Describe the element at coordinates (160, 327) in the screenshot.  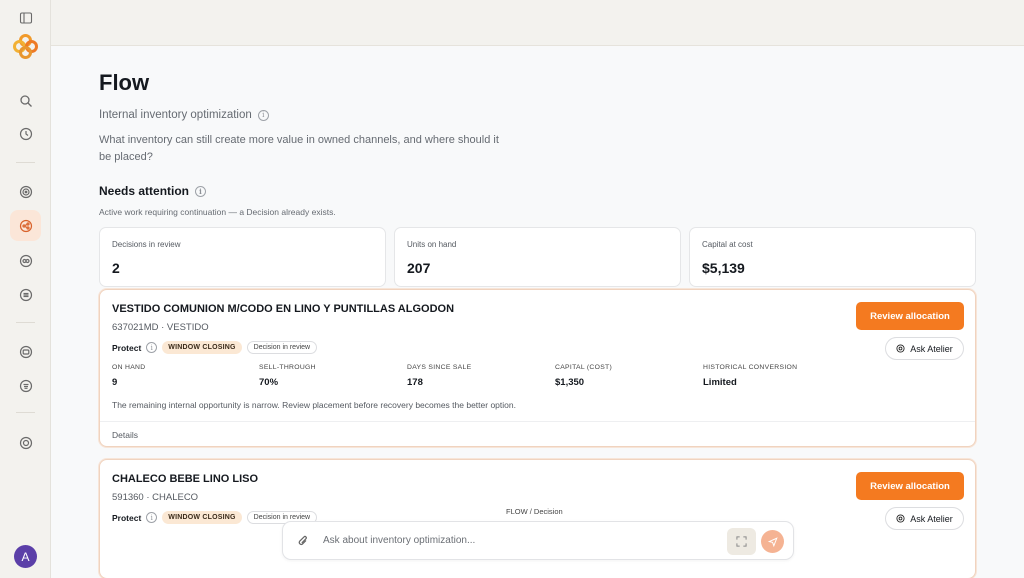
I see `product-sku: 637021MD · VESTIDO` at that location.